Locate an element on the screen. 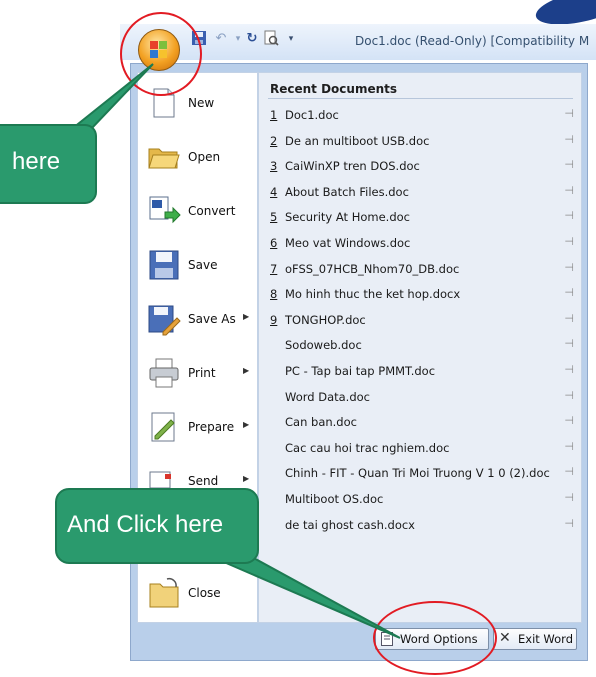  callout-here: here is located at coordinates (48, 164).